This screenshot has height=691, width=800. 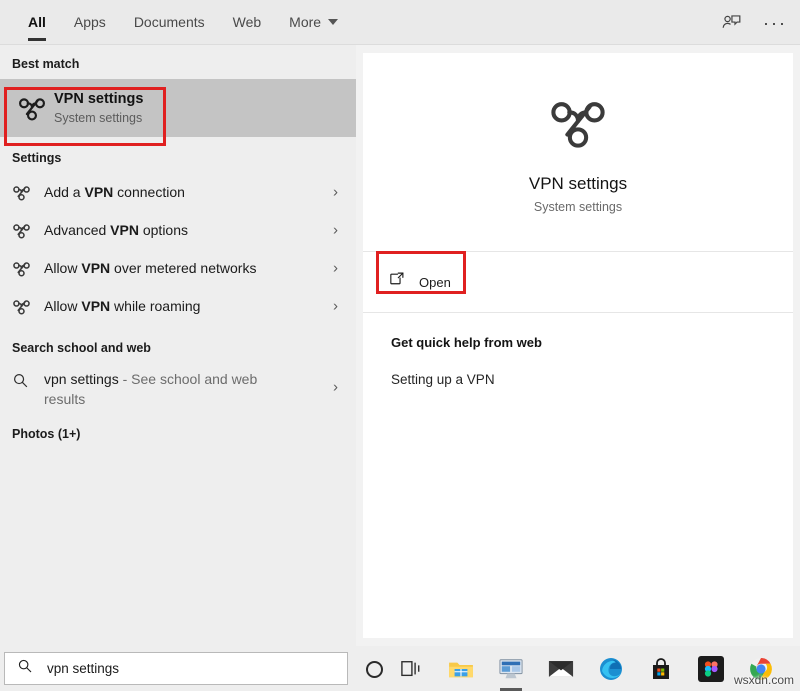 I want to click on best-match-heading: Best match, so click(x=46, y=64).